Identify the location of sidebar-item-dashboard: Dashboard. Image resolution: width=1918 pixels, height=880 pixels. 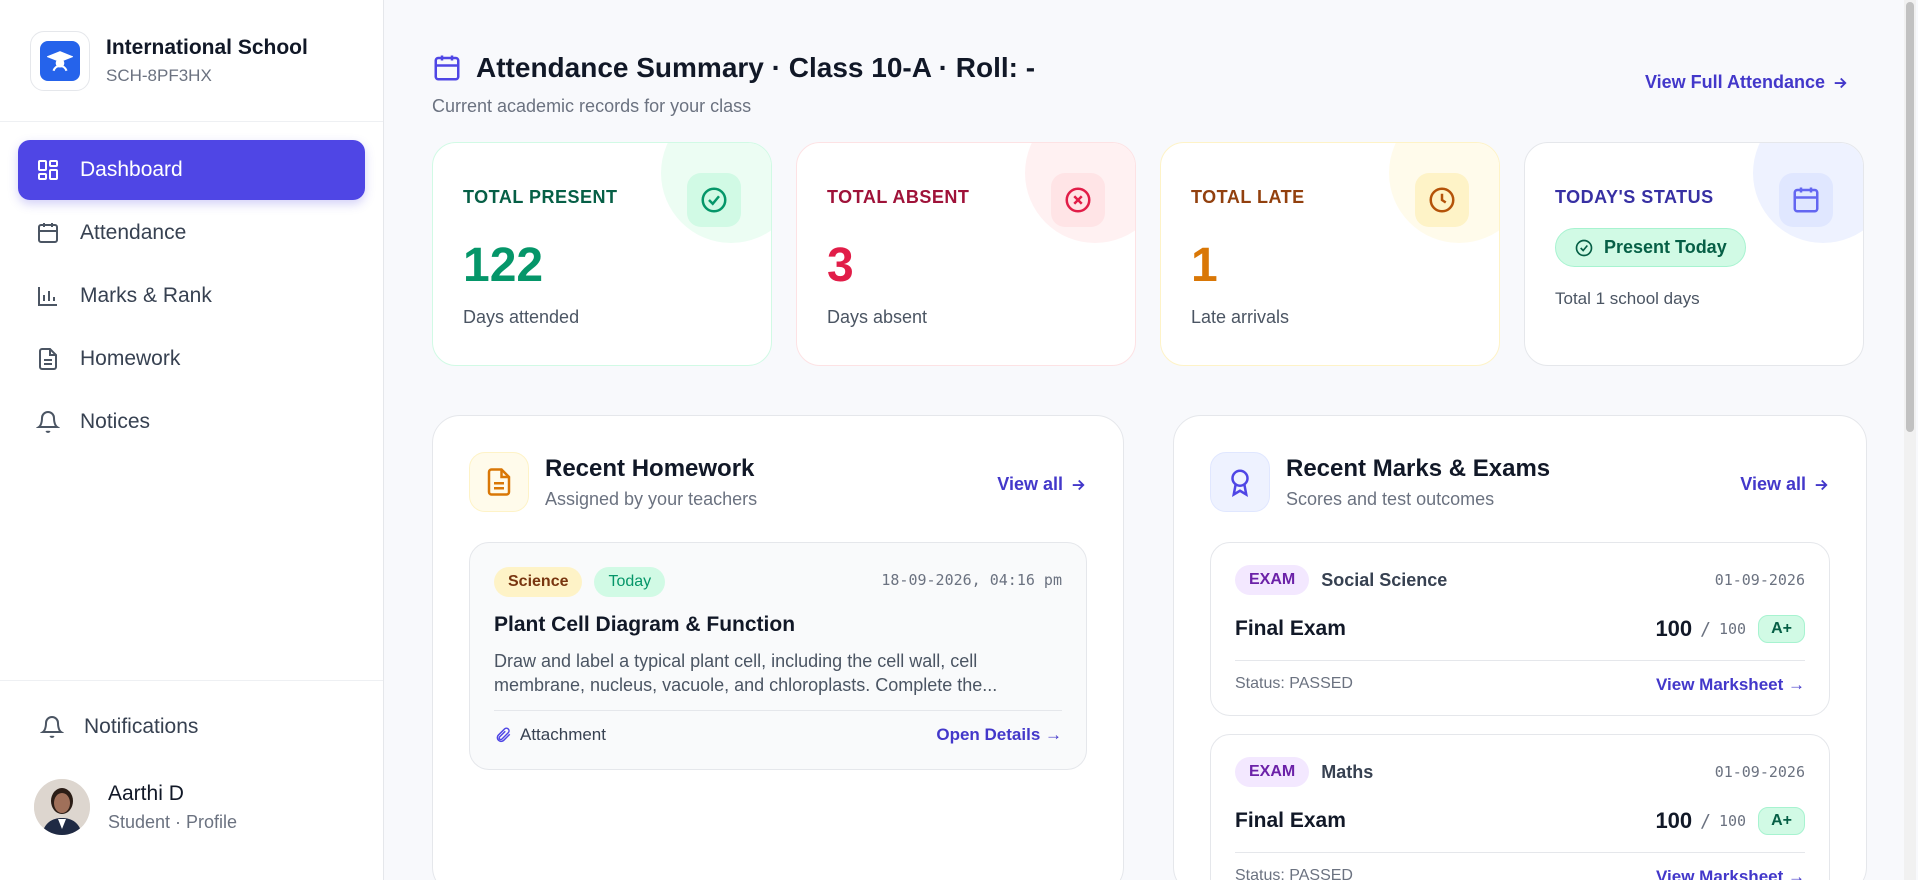
(191, 170).